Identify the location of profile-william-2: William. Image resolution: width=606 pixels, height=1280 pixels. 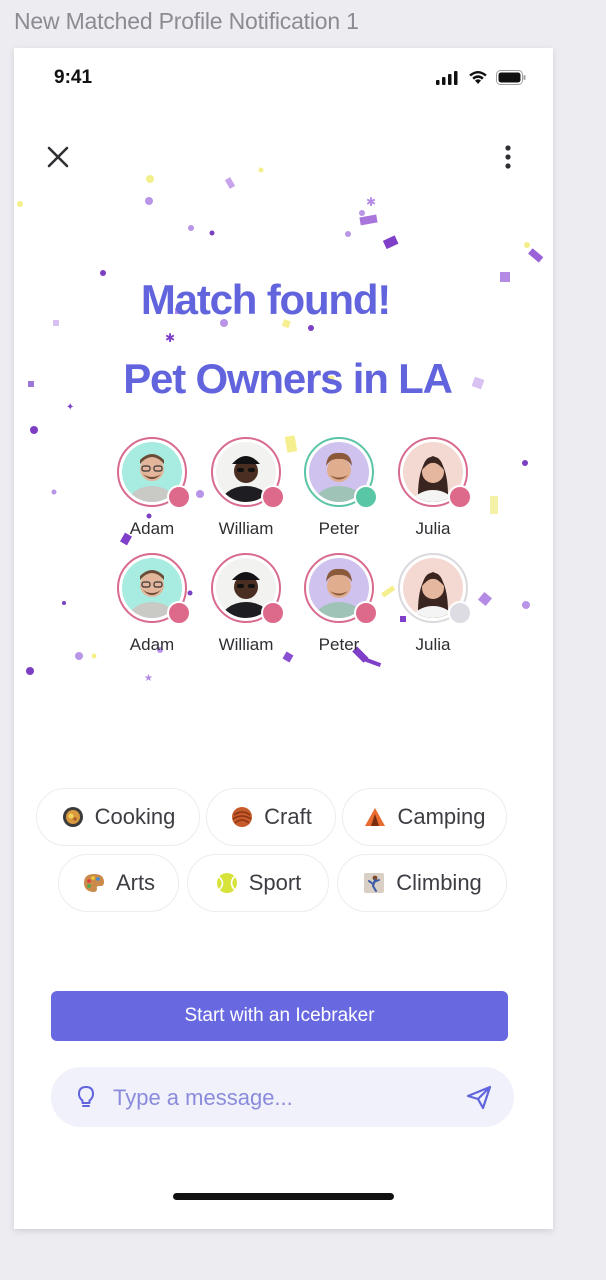
(247, 604).